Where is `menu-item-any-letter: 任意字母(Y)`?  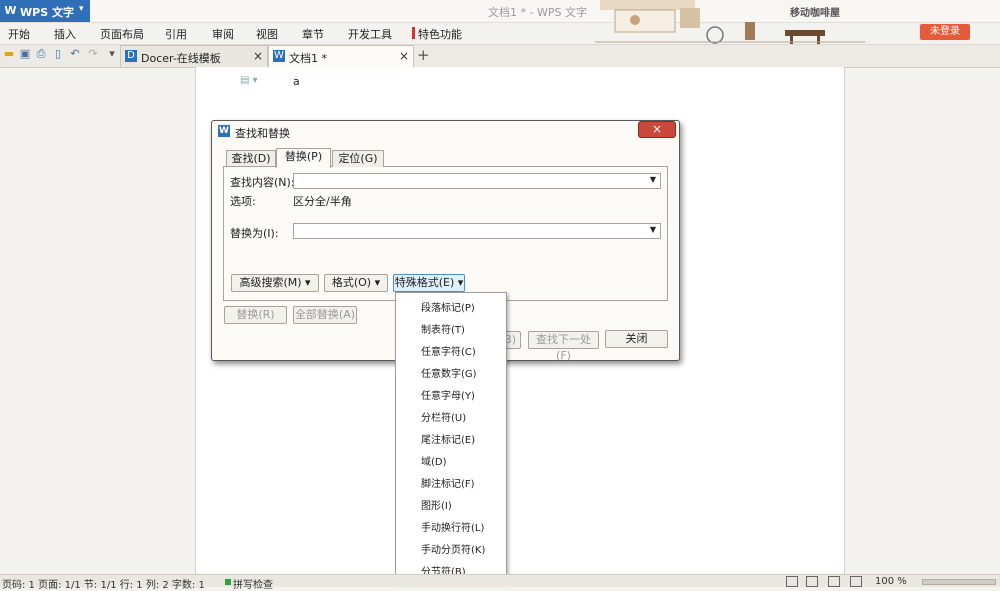 menu-item-any-letter: 任意字母(Y) is located at coordinates (448, 394).